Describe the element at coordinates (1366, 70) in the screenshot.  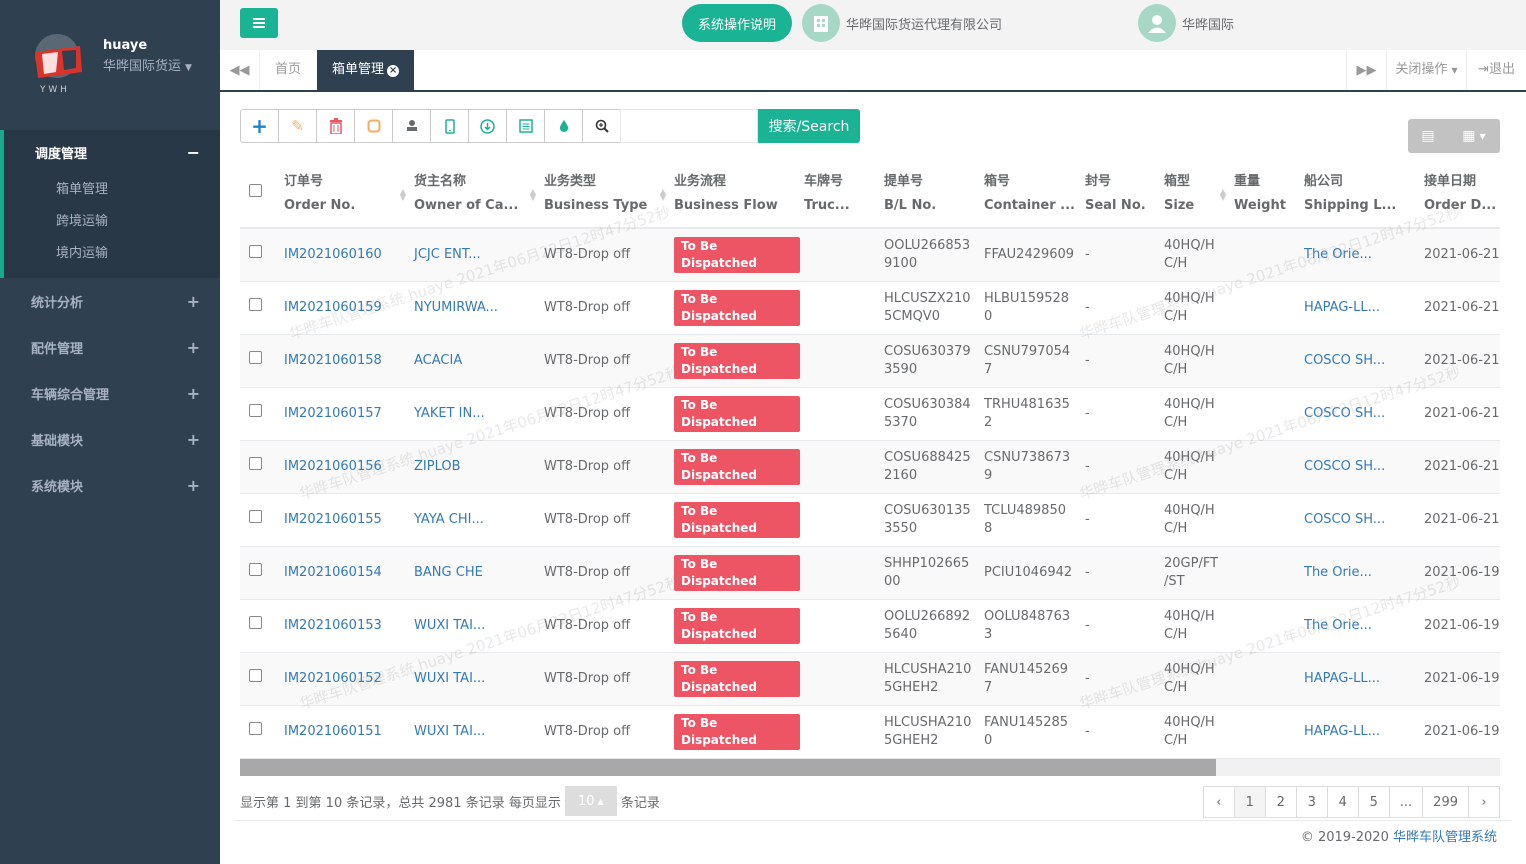
I see `tabs-scroll-right-icon: ▶▶` at that location.